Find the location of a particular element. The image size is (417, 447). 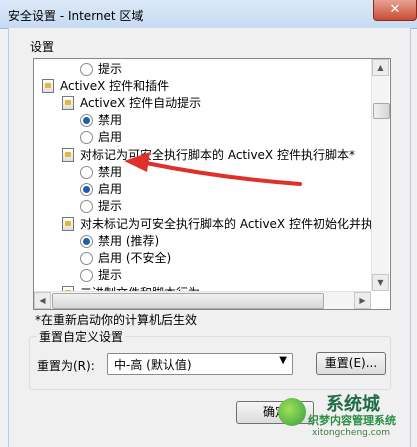

annotation-arrow-icon is located at coordinates (213, 169).